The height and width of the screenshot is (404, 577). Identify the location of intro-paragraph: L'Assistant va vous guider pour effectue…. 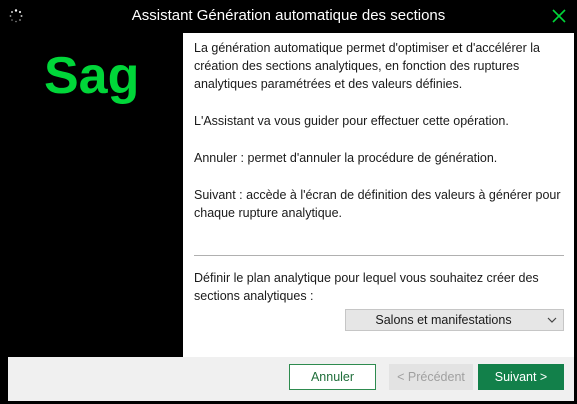
(351, 121).